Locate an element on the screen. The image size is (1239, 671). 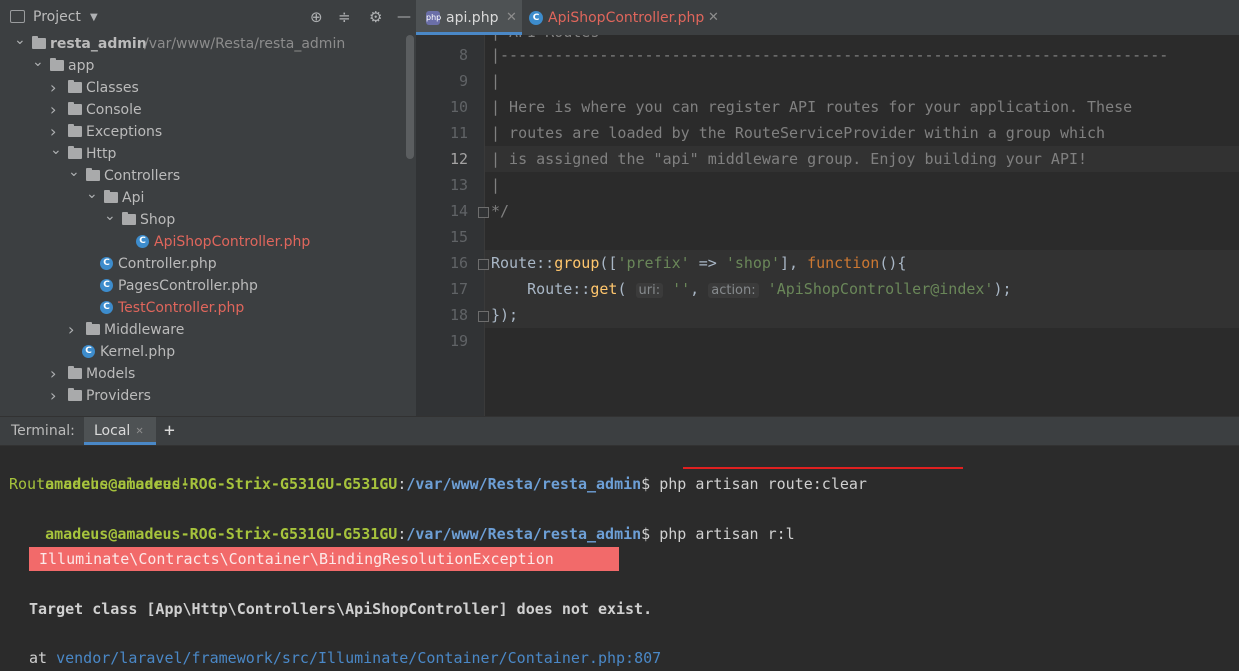
tree-folder-classes: › Classes is located at coordinates (200, 88).